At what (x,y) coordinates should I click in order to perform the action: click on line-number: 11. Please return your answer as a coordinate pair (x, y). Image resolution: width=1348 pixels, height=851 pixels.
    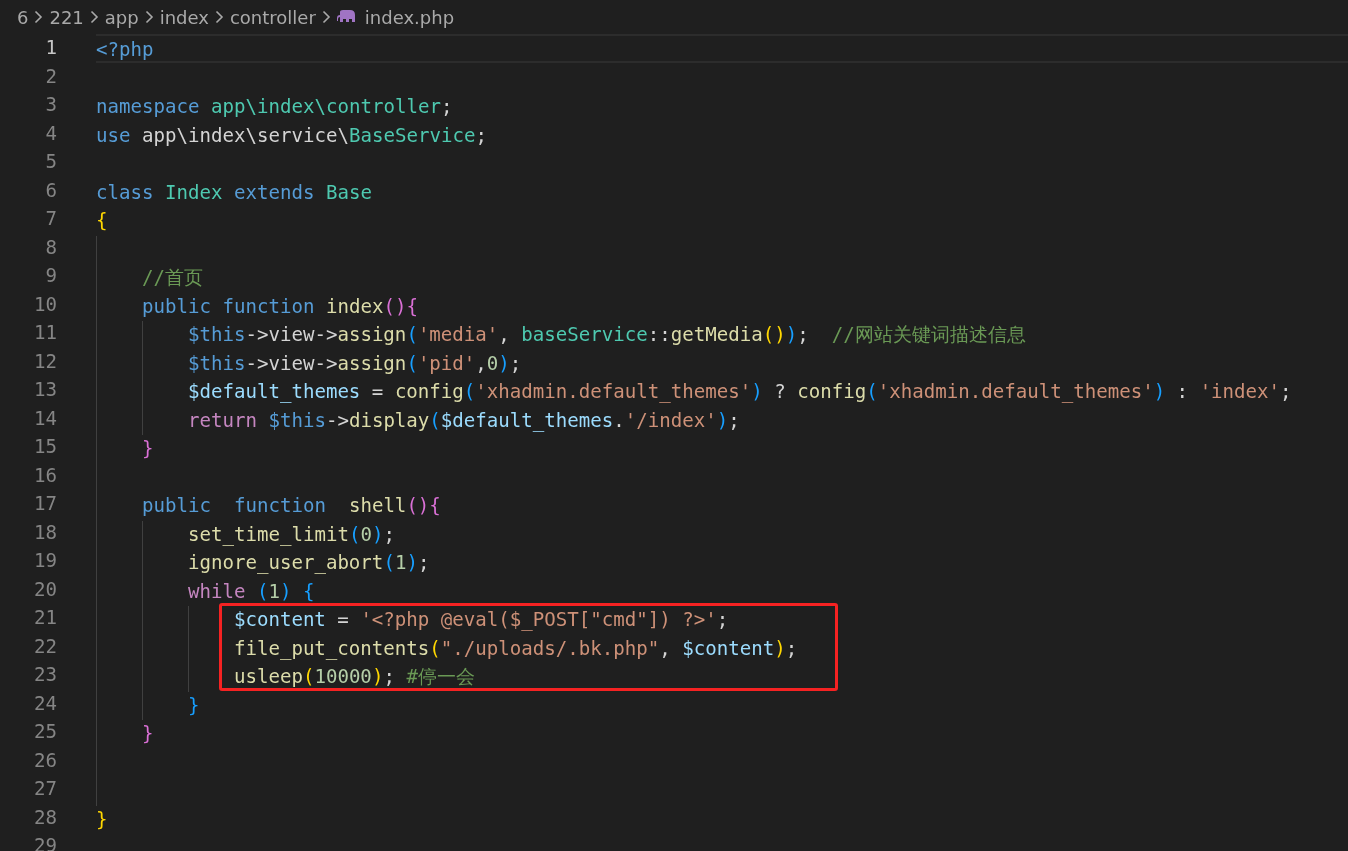
    Looking at the image, I should click on (45, 333).